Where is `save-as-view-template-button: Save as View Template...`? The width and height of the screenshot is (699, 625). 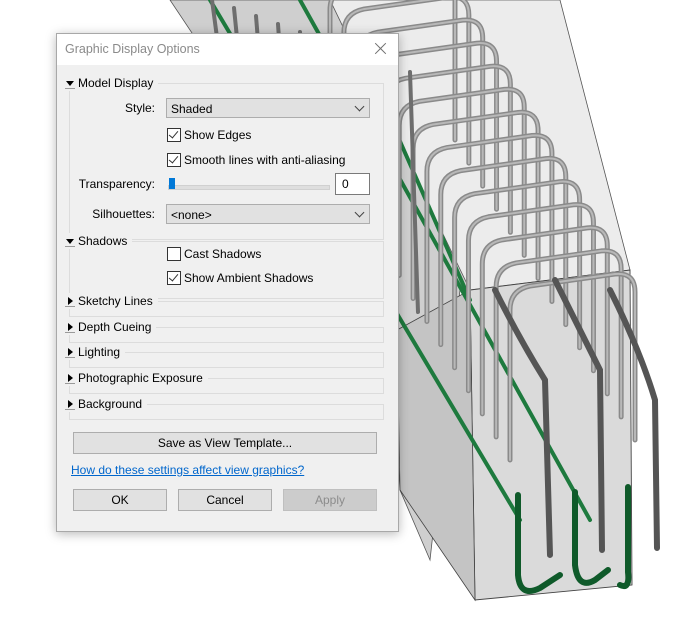
save-as-view-template-button: Save as View Template... is located at coordinates (225, 443).